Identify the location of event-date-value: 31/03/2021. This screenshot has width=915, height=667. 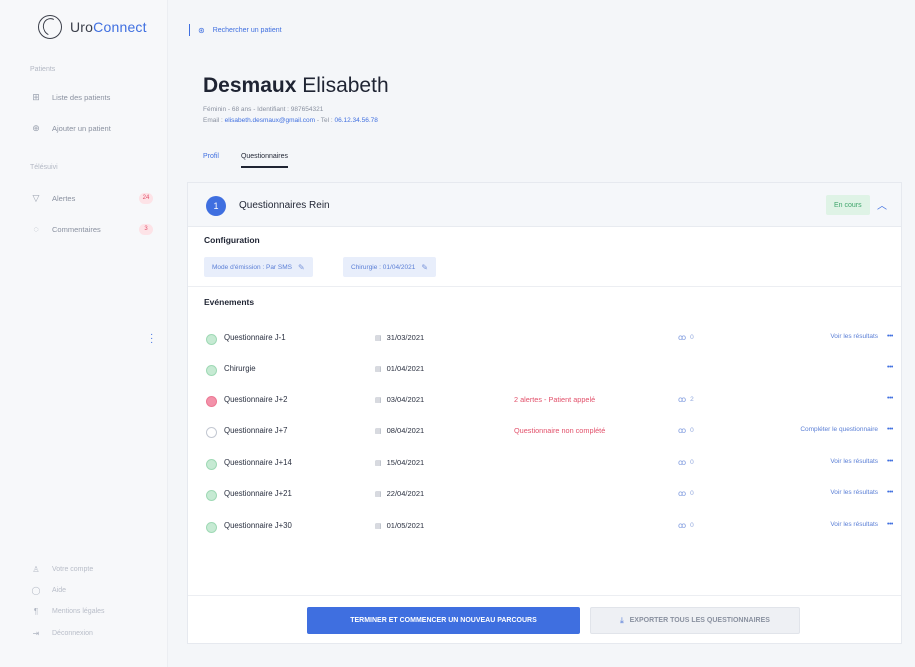
(405, 337).